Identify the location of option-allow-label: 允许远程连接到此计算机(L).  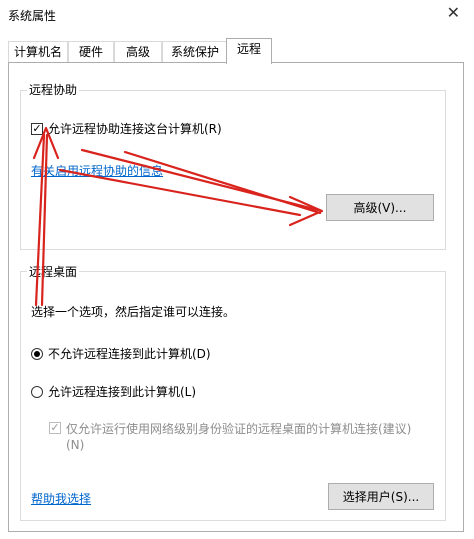
(122, 392).